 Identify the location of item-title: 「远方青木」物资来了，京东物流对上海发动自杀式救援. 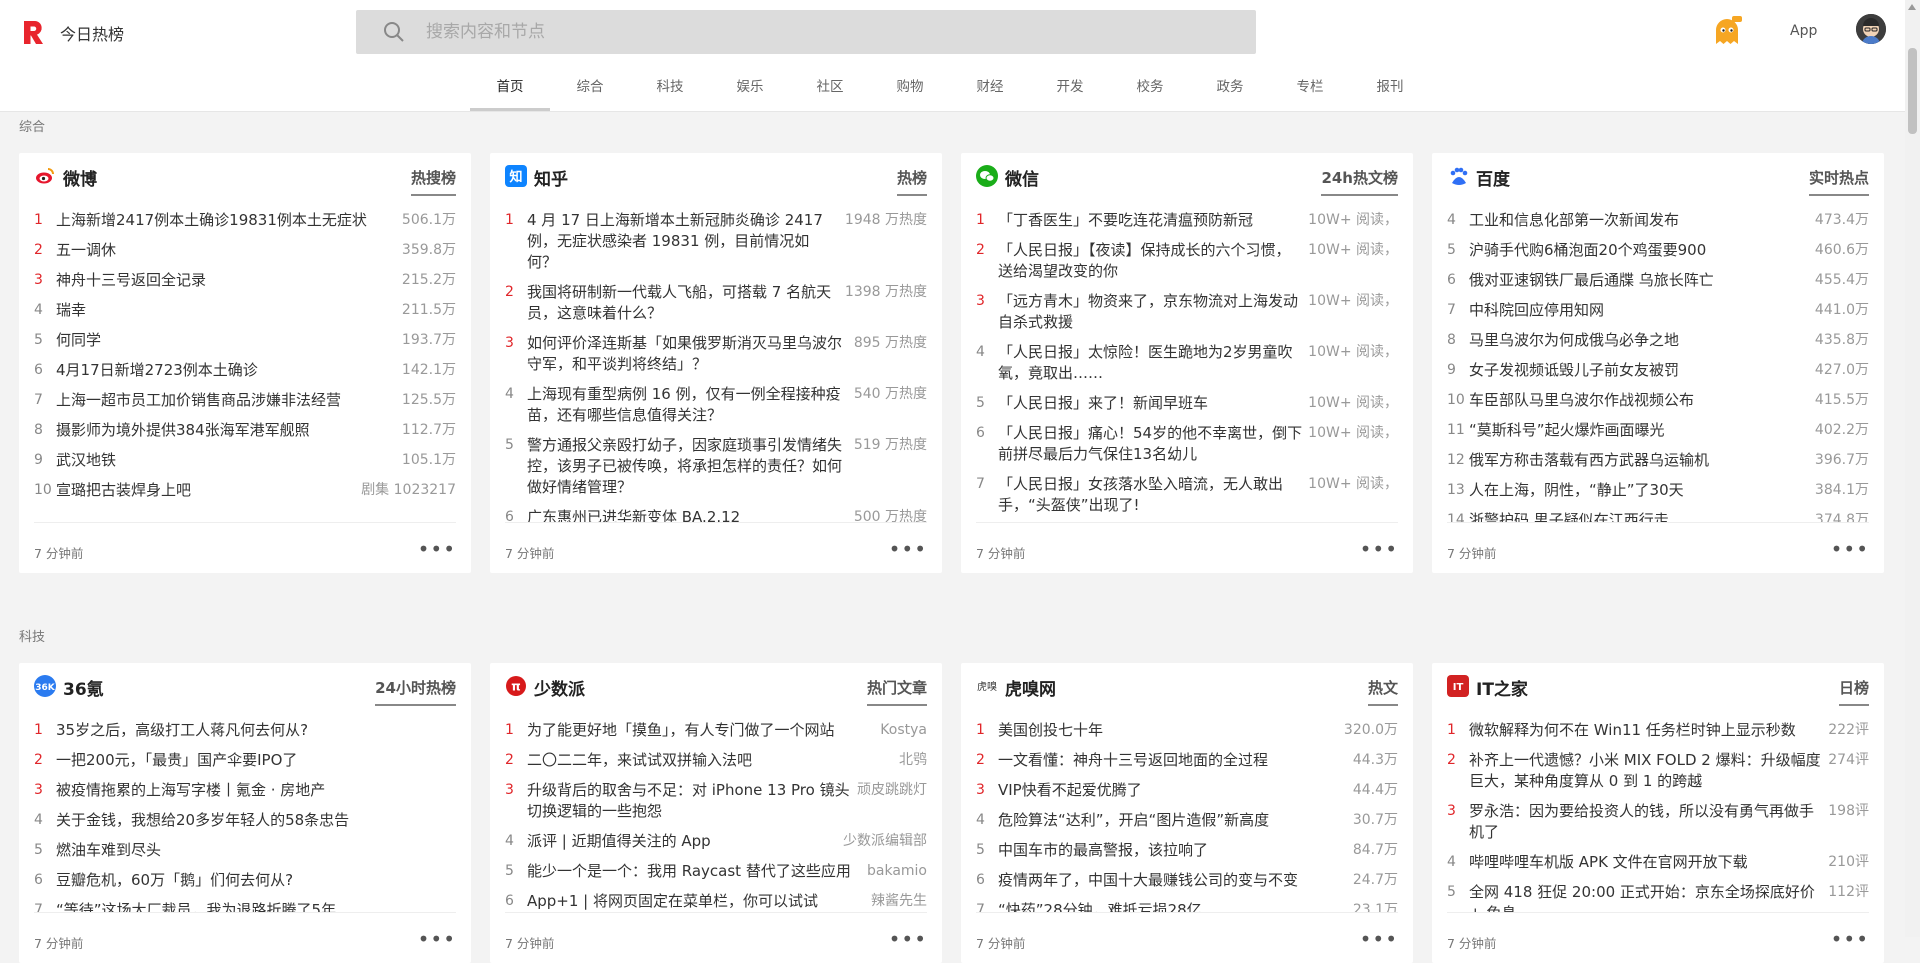
(1150, 312).